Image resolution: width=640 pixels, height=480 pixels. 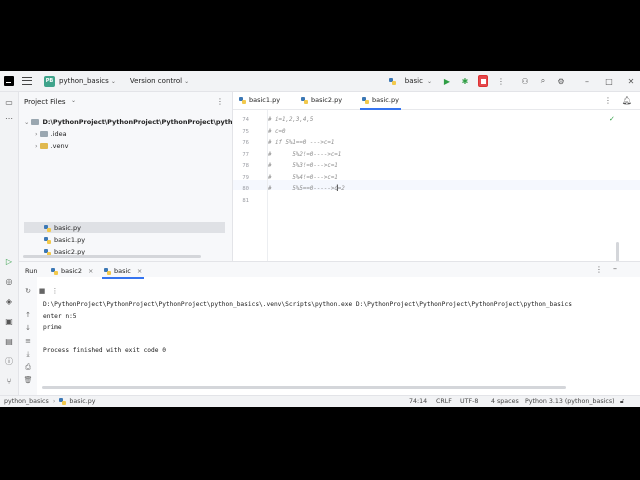 What do you see at coordinates (45, 102) in the screenshot?
I see `project-panel-title: Project Files` at bounding box center [45, 102].